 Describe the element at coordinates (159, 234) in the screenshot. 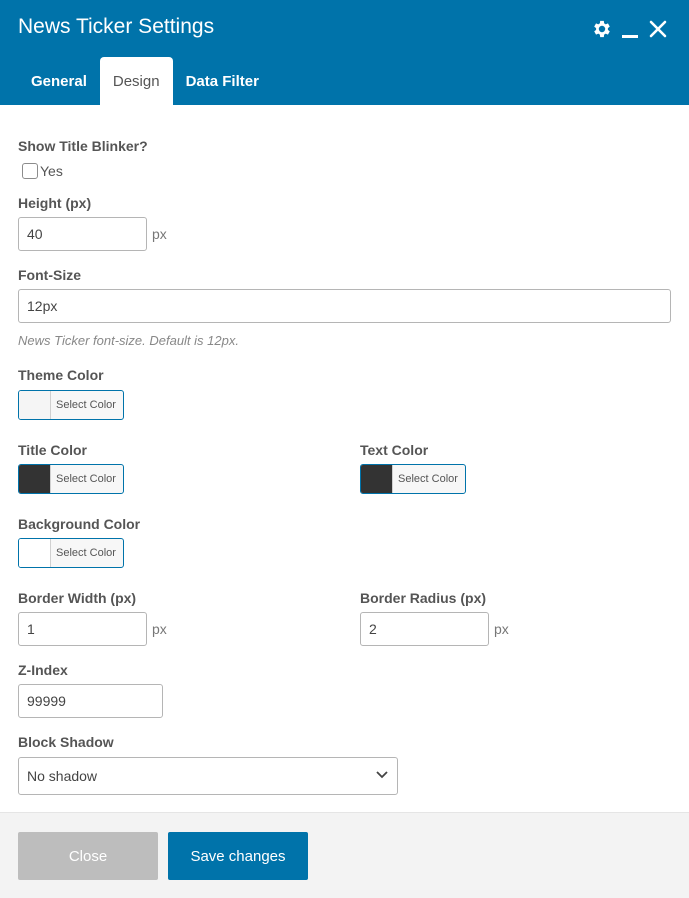

I see `height-unit: px` at that location.